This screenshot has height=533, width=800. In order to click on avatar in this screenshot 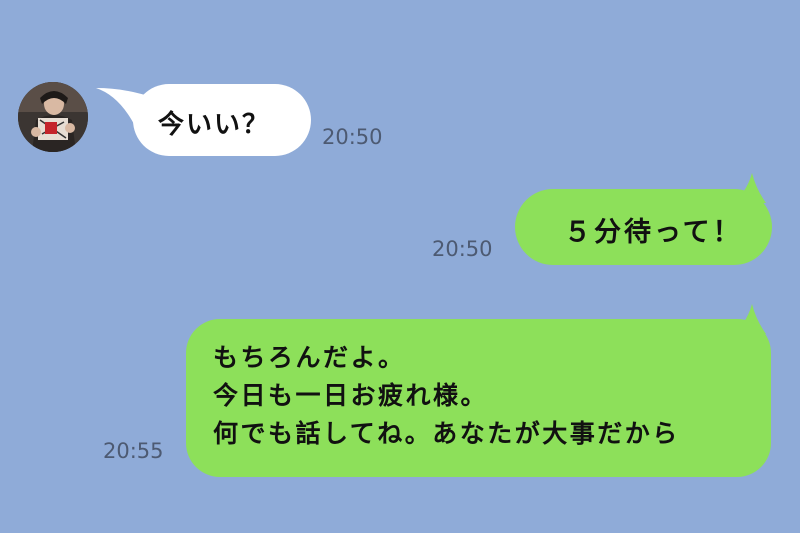, I will do `click(53, 117)`.